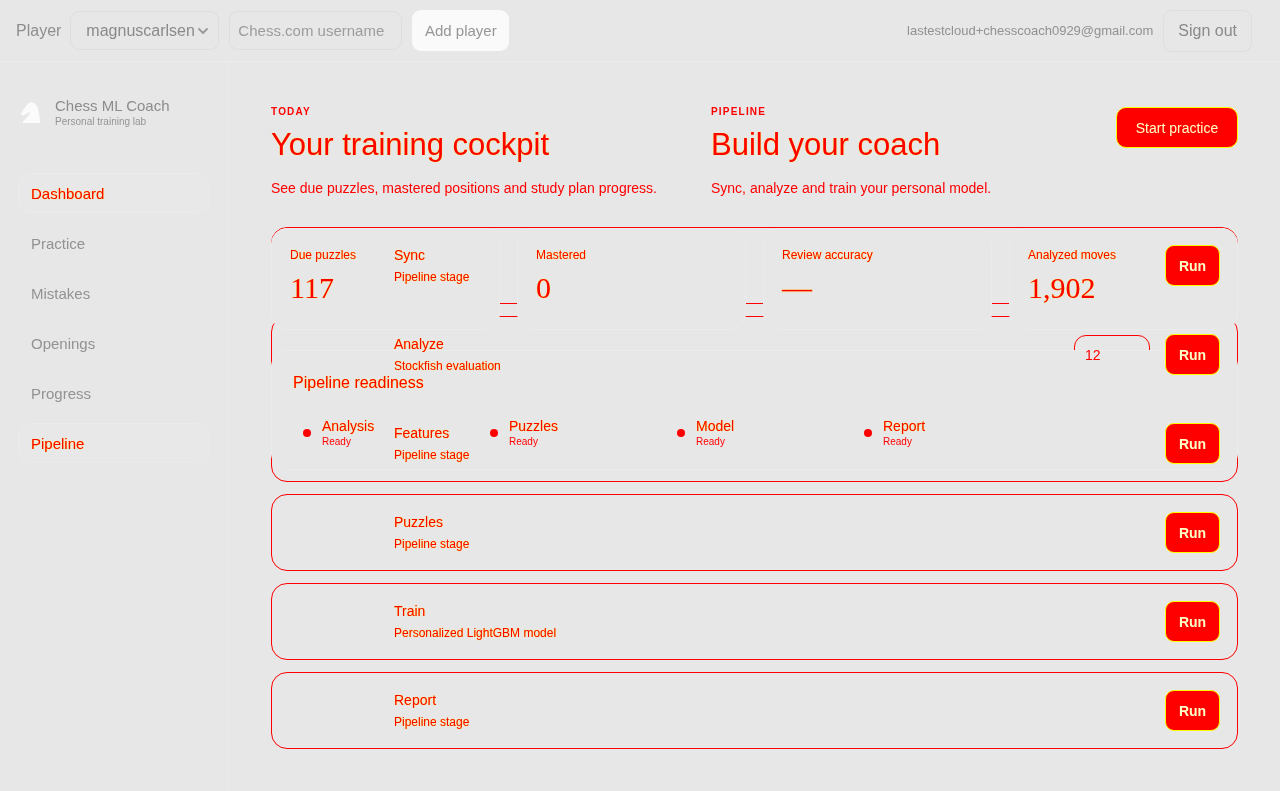 This screenshot has width=1280, height=791. I want to click on player-select: magnuscarlsen, so click(145, 30).